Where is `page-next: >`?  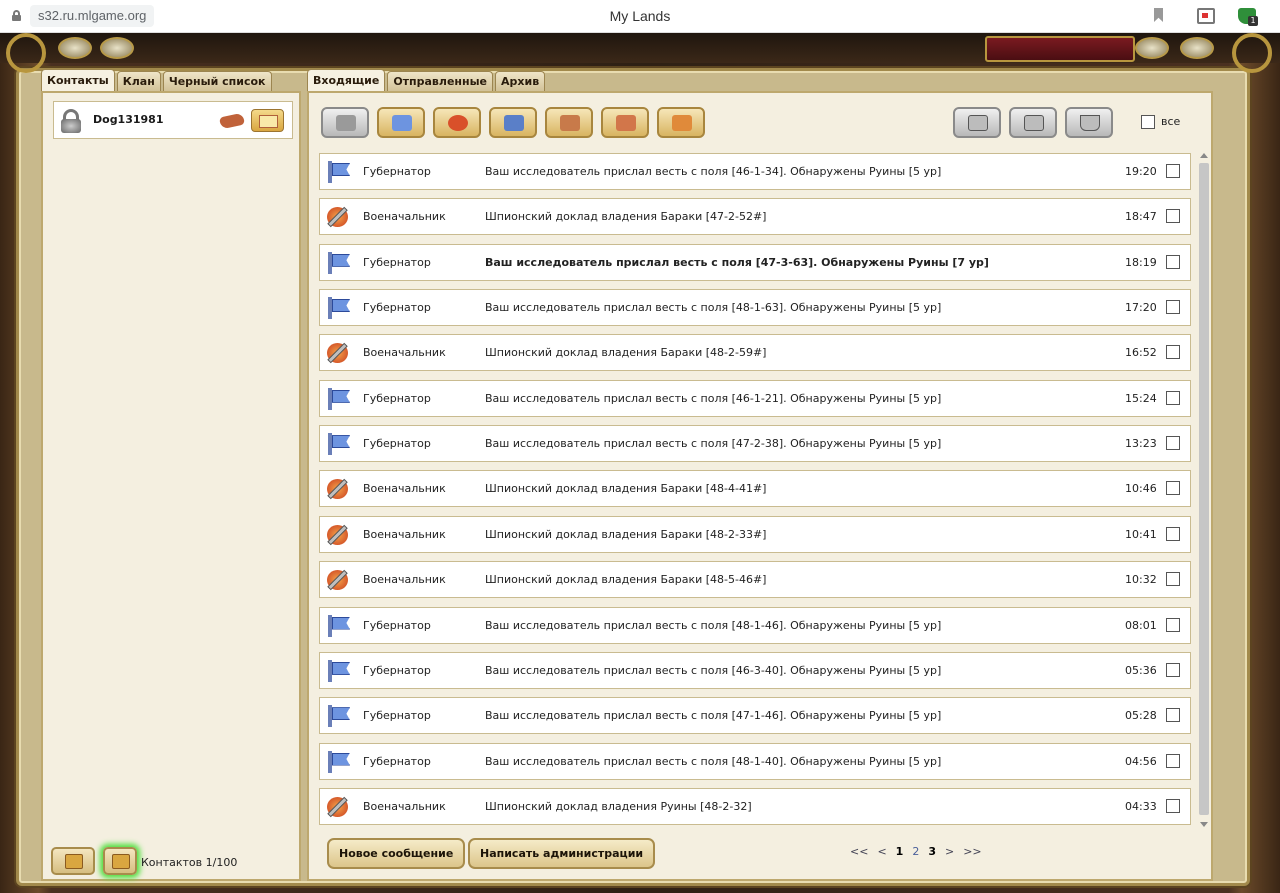 page-next: > is located at coordinates (949, 851).